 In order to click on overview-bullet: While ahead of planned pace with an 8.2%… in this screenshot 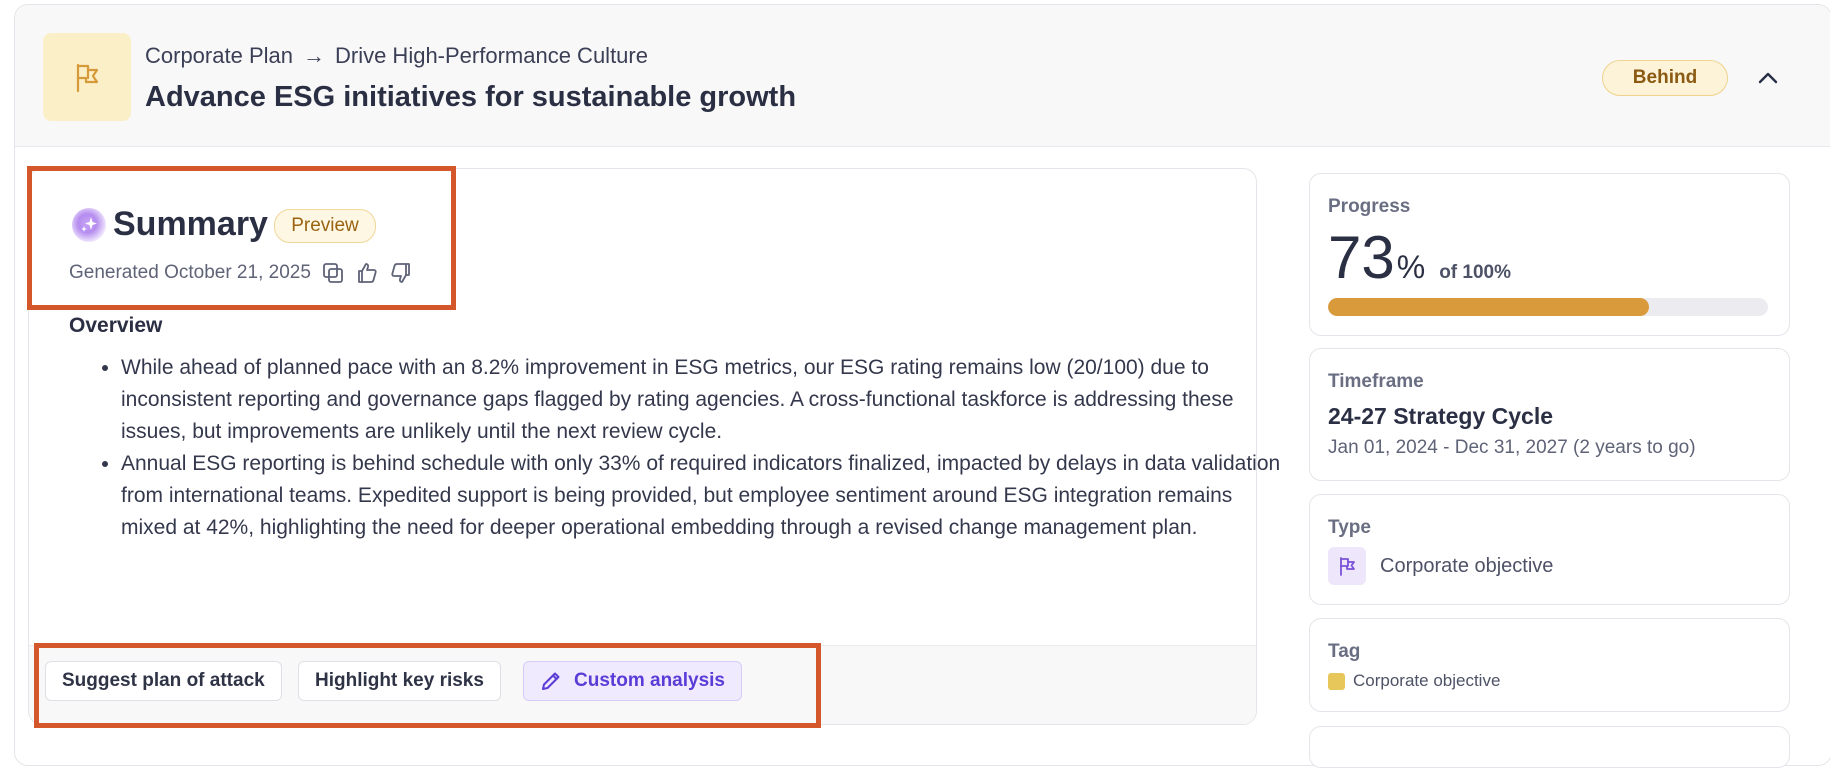, I will do `click(701, 400)`.